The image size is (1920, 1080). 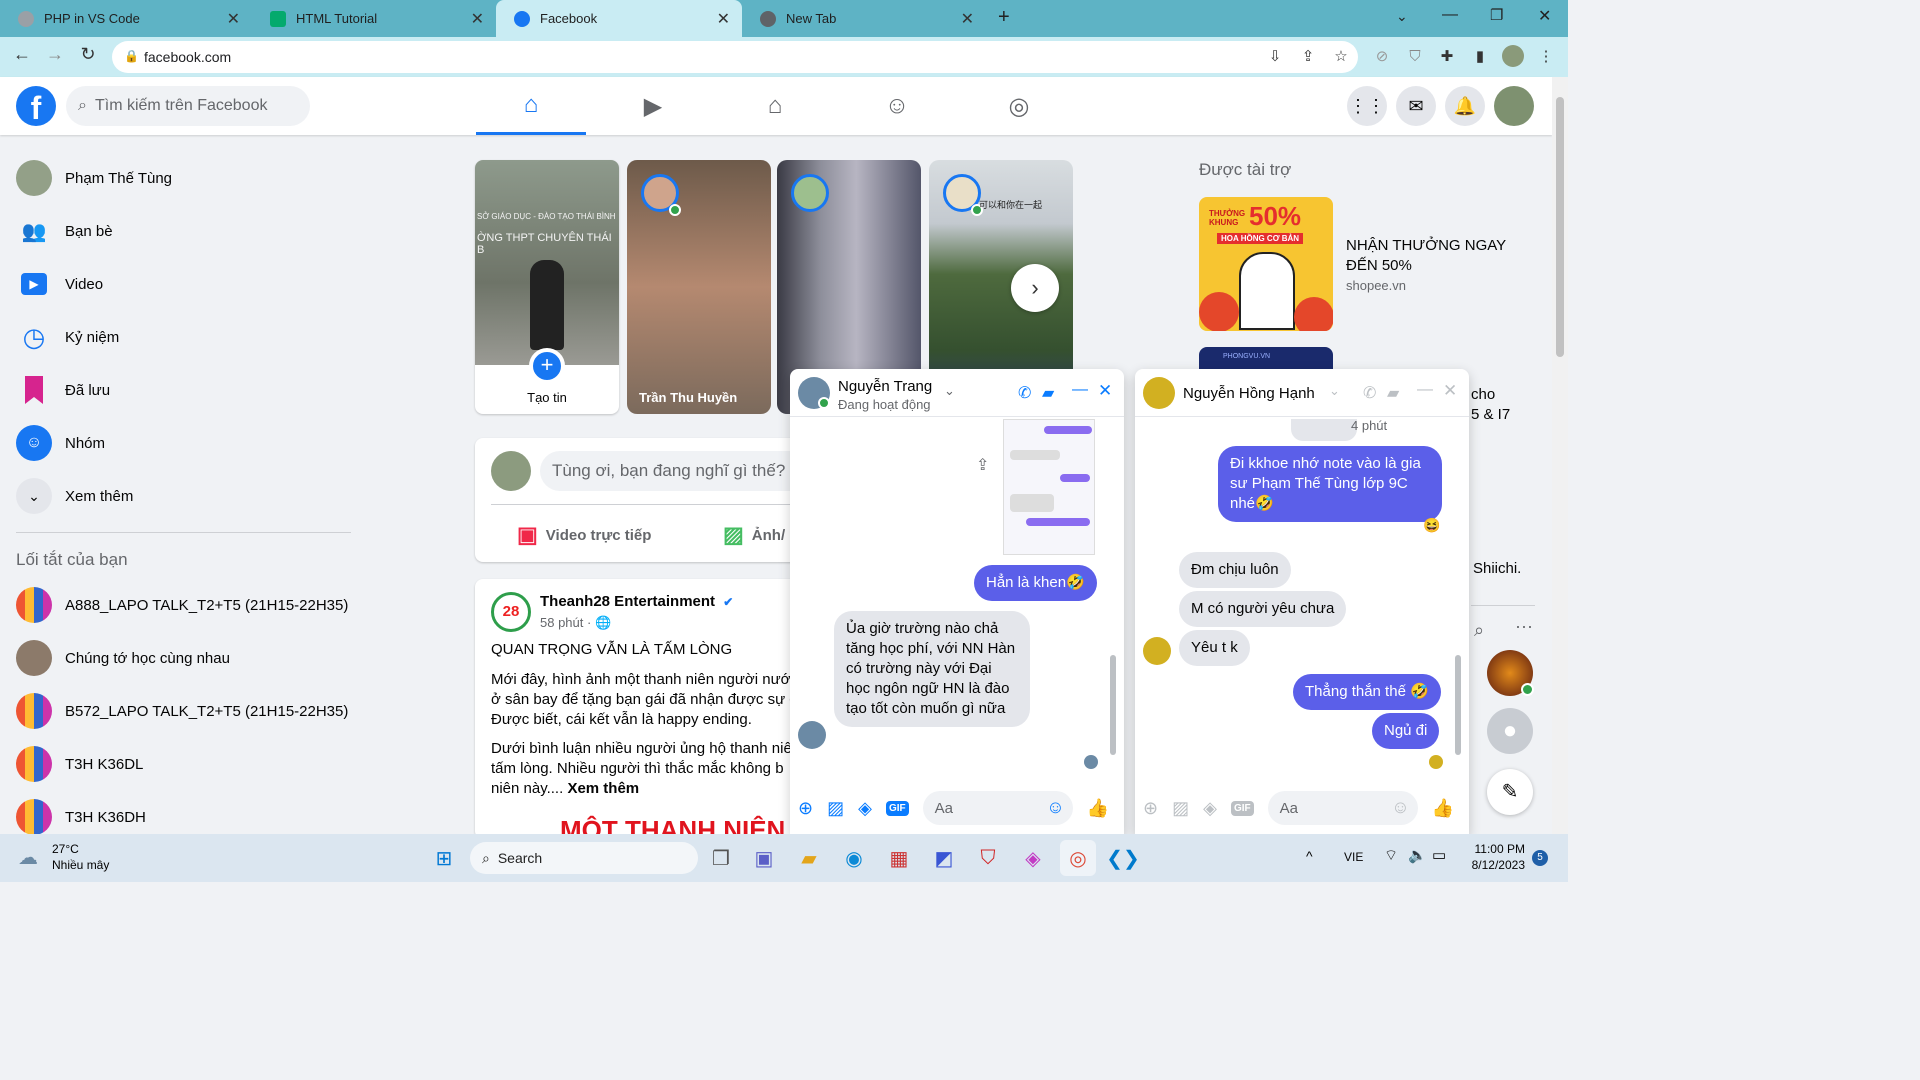 What do you see at coordinates (1524, 626) in the screenshot?
I see `more-options-icon: ···` at bounding box center [1524, 626].